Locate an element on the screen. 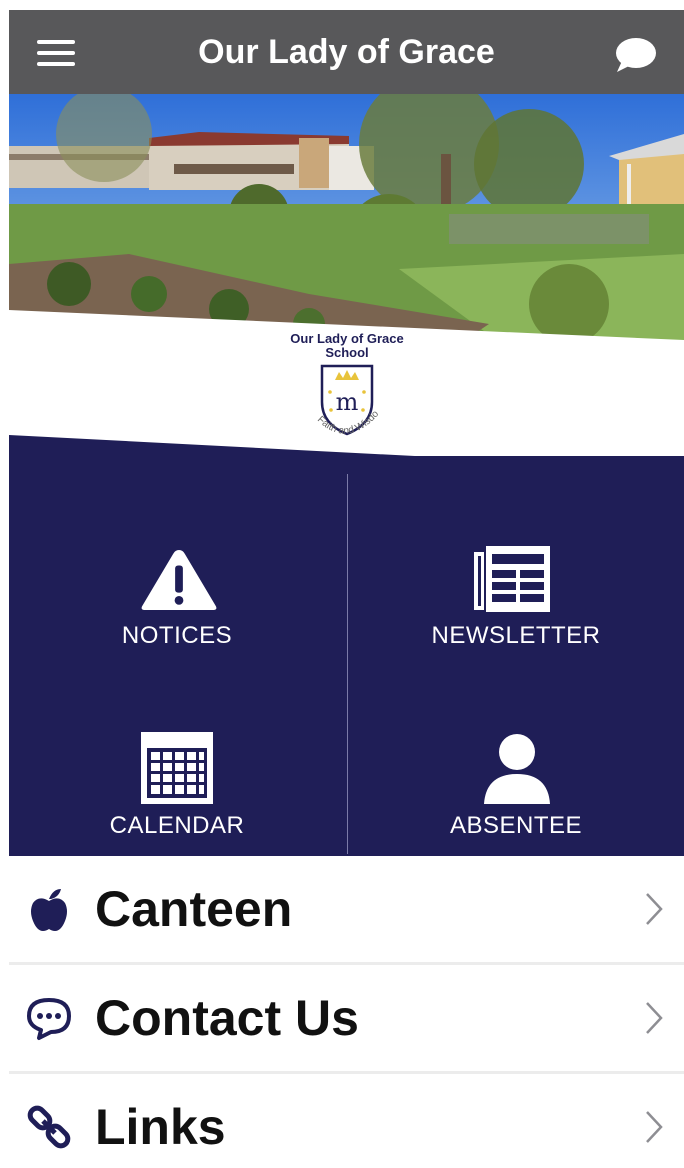 The image size is (684, 1168). tile-calendar-label: CALENDAR is located at coordinates (177, 825).